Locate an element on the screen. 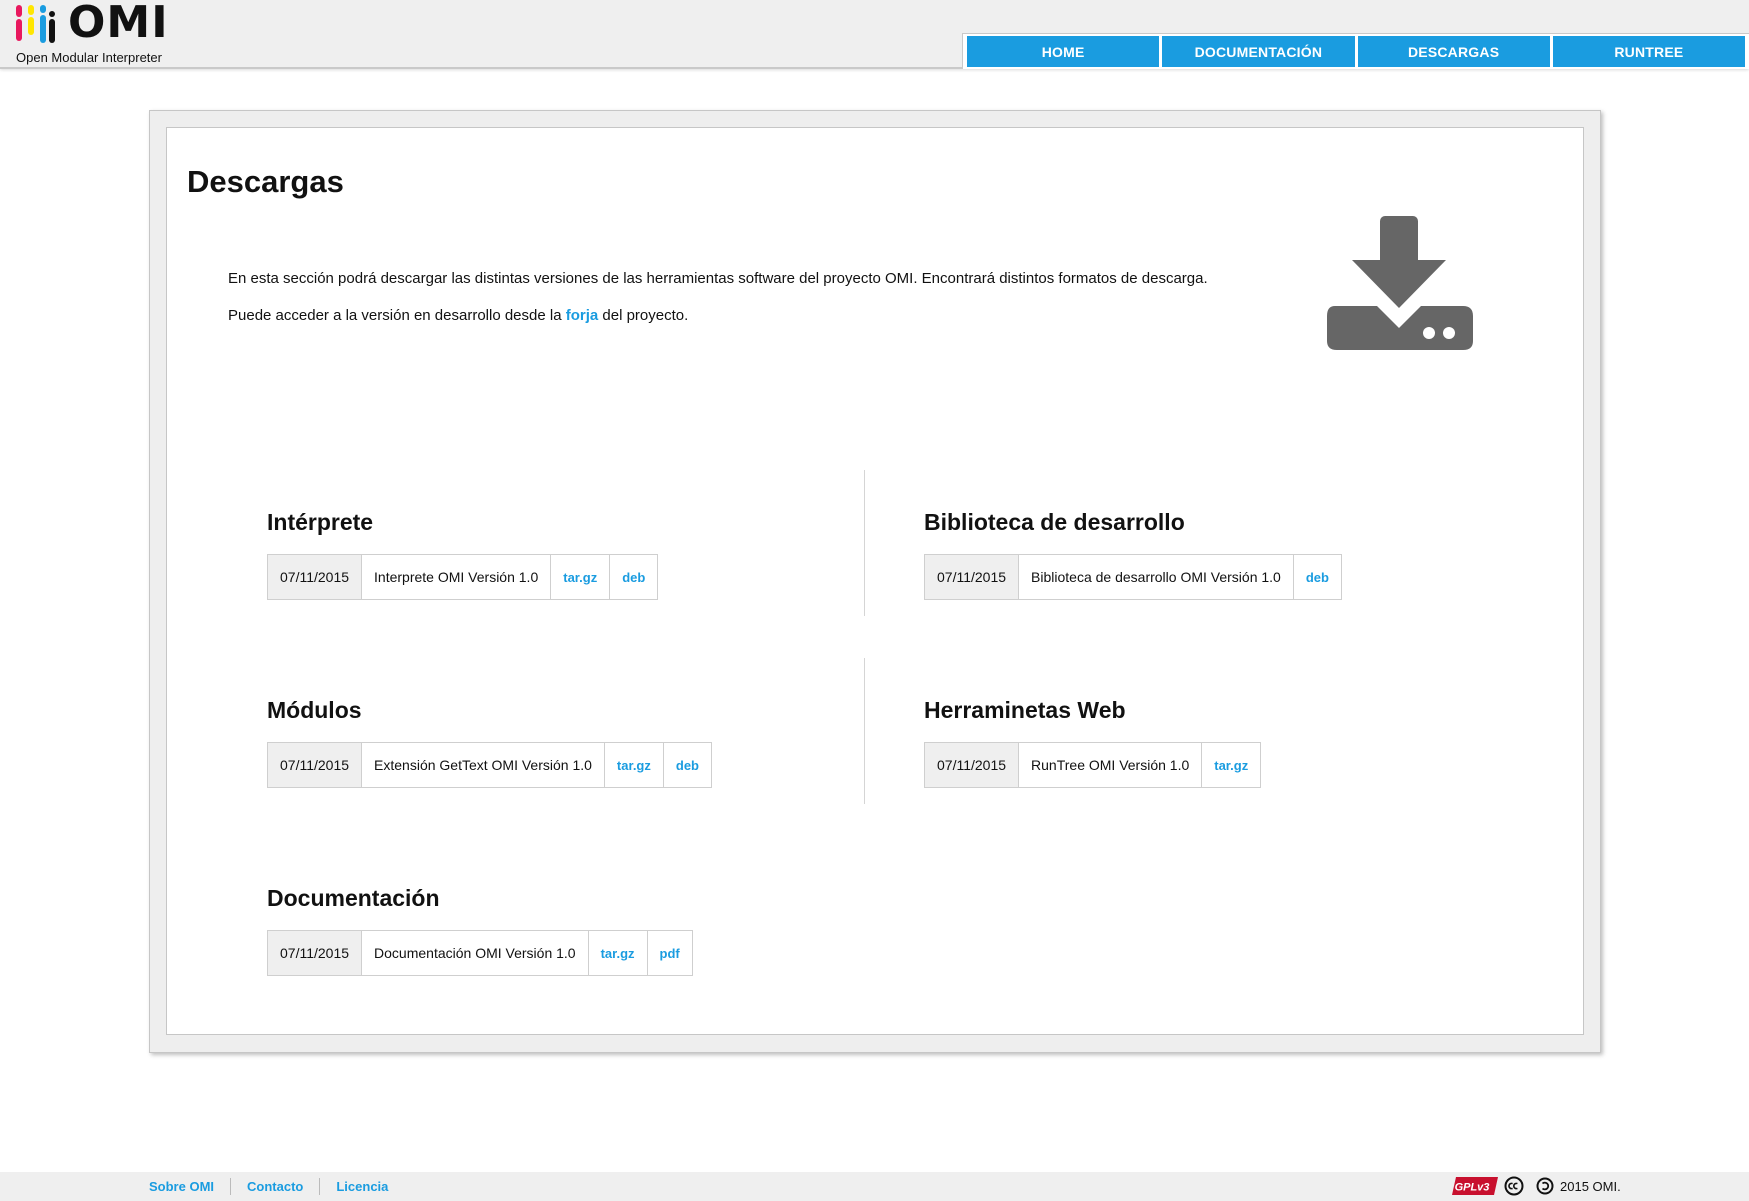 The image size is (1749, 1201). intro-text-after: del proyecto. is located at coordinates (643, 315).